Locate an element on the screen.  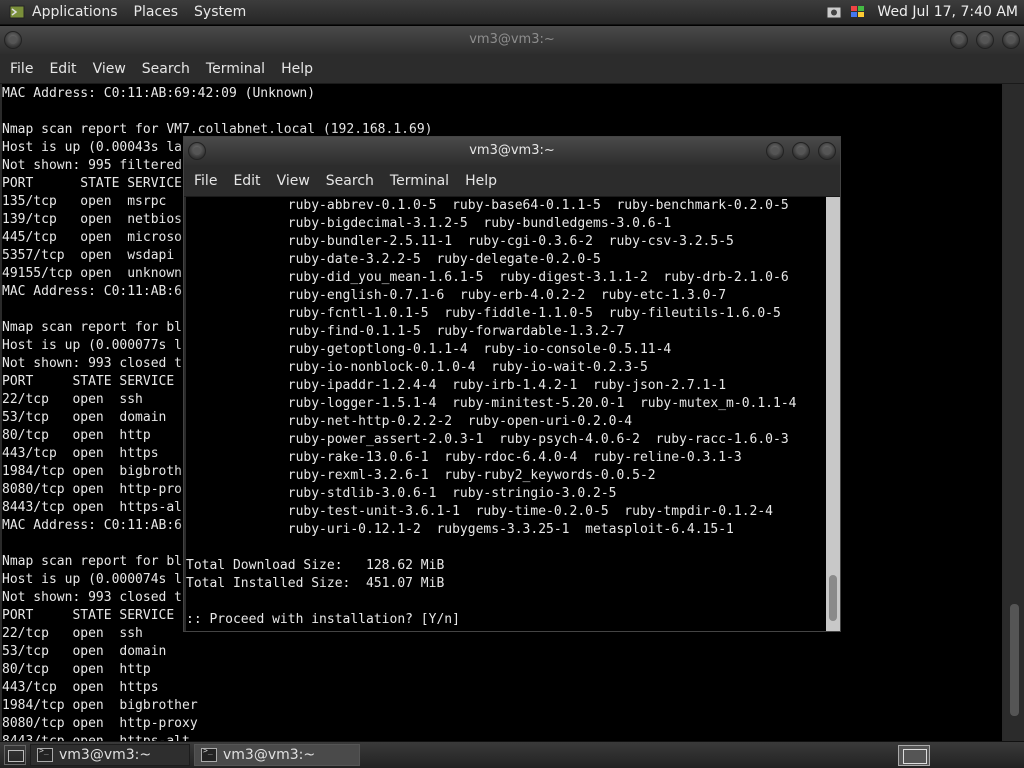
clock: Wed Jul 17, 7:40 AM is located at coordinates (945, 12).